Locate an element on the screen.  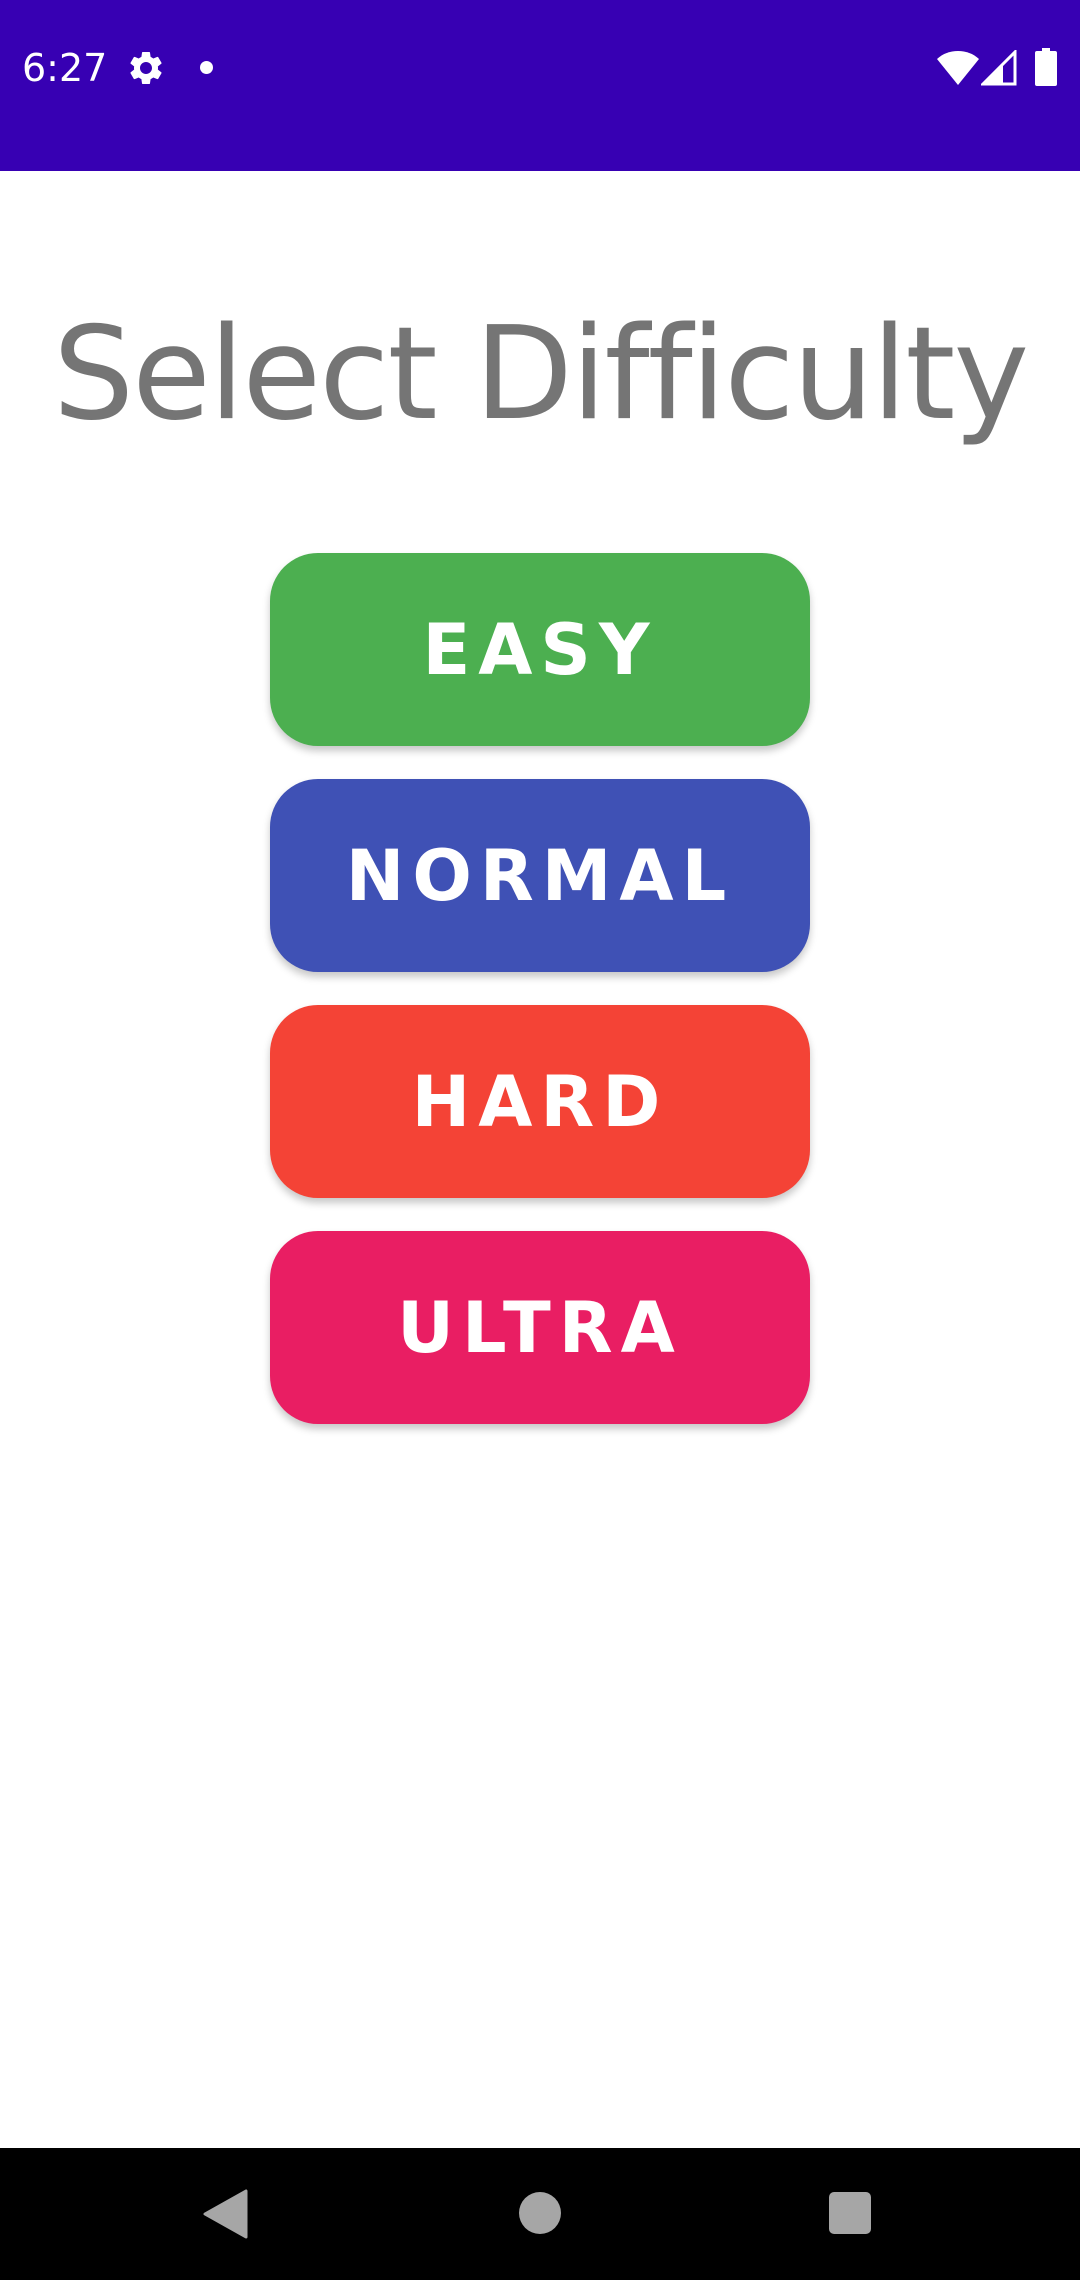
normal-button: NORMAL is located at coordinates (540, 875).